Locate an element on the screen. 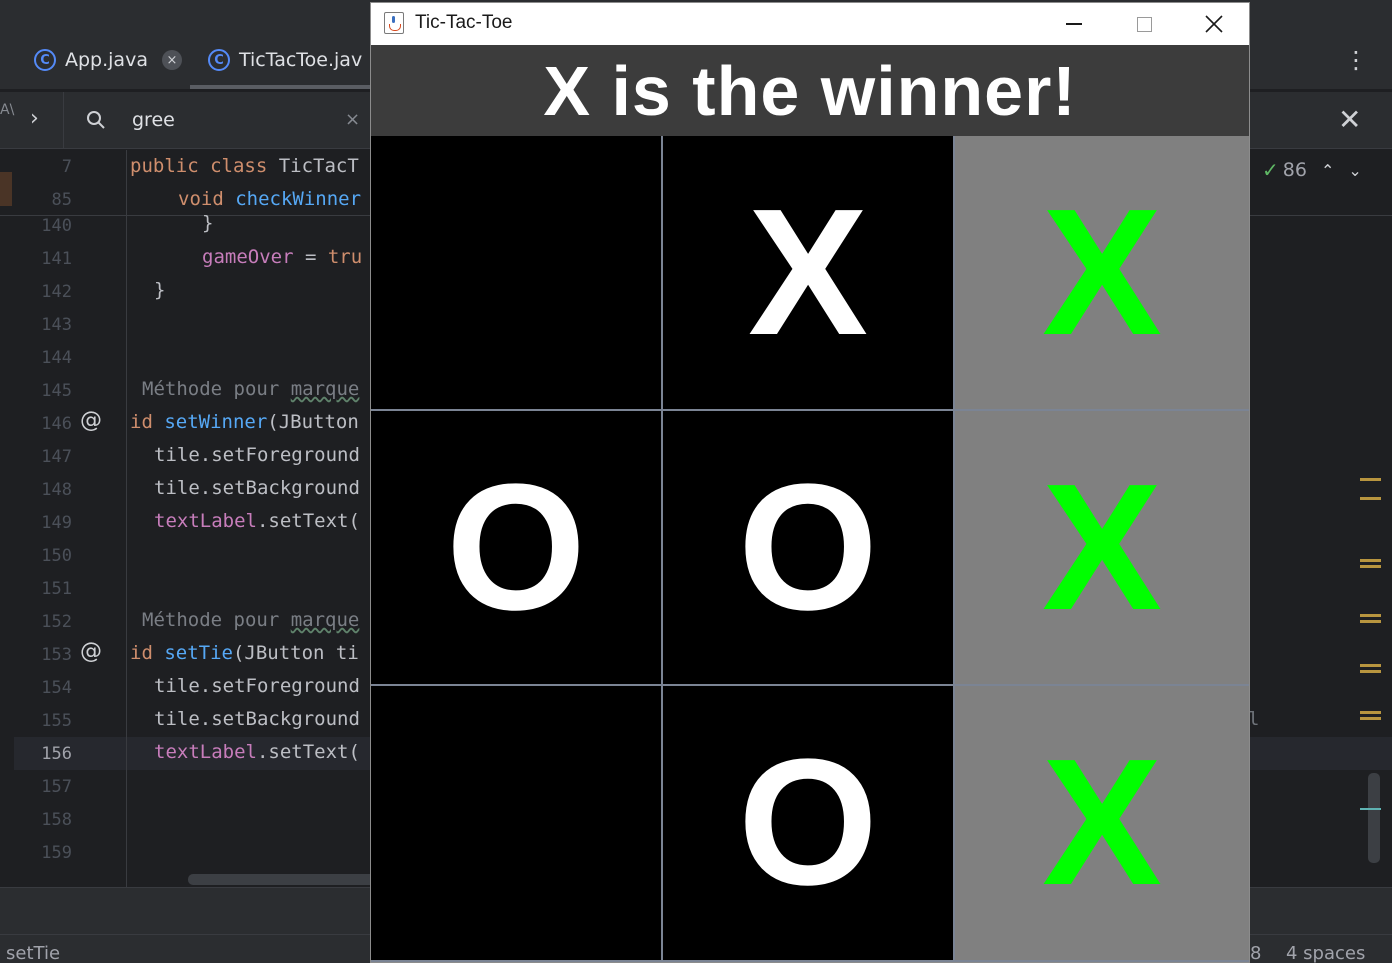  board-tile-6: X is located at coordinates (1102, 547).